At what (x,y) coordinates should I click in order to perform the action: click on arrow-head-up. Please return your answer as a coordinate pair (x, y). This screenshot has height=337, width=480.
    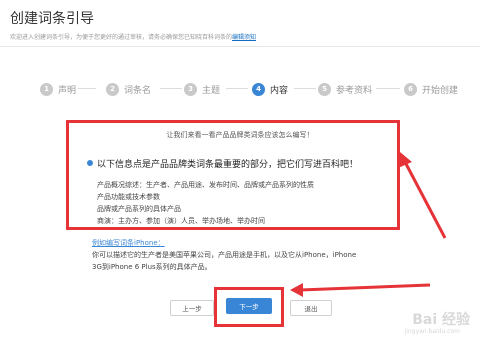
    Looking at the image, I should click on (405, 160).